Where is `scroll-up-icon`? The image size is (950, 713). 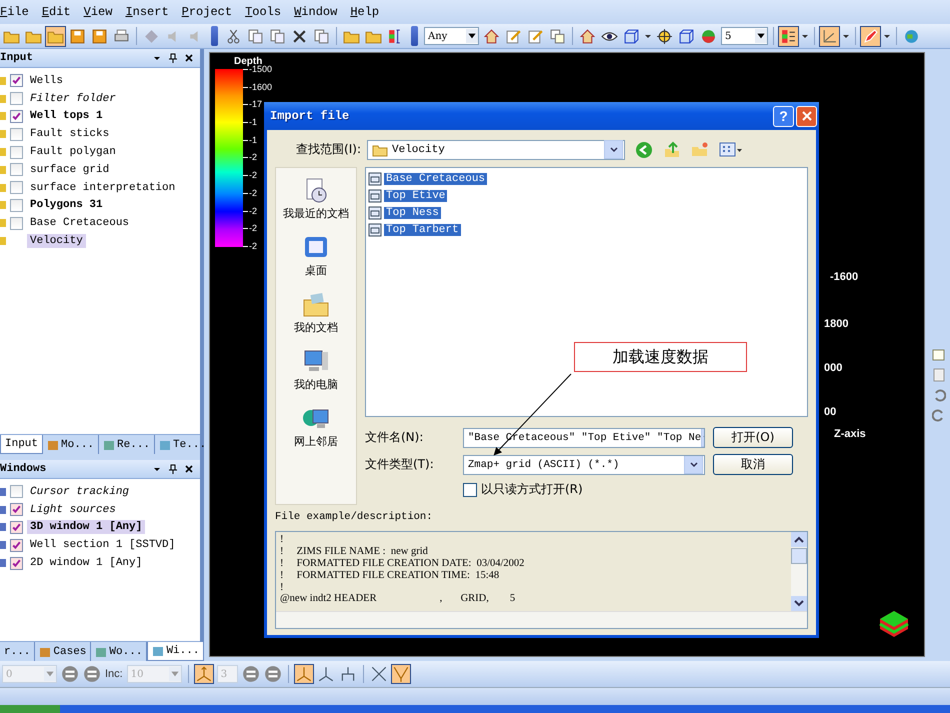 scroll-up-icon is located at coordinates (799, 540).